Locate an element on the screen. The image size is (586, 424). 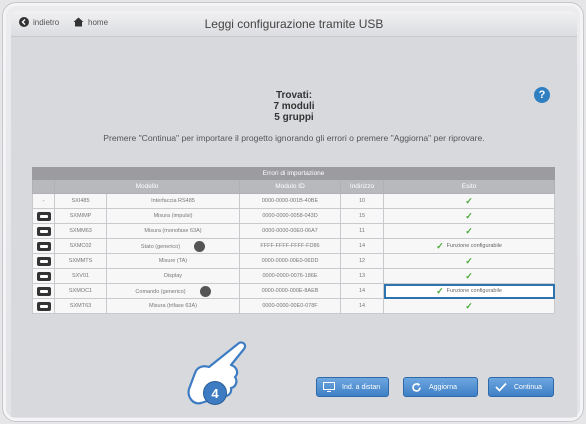
page-title: Leggi configurazione tramite USB is located at coordinates (294, 24).